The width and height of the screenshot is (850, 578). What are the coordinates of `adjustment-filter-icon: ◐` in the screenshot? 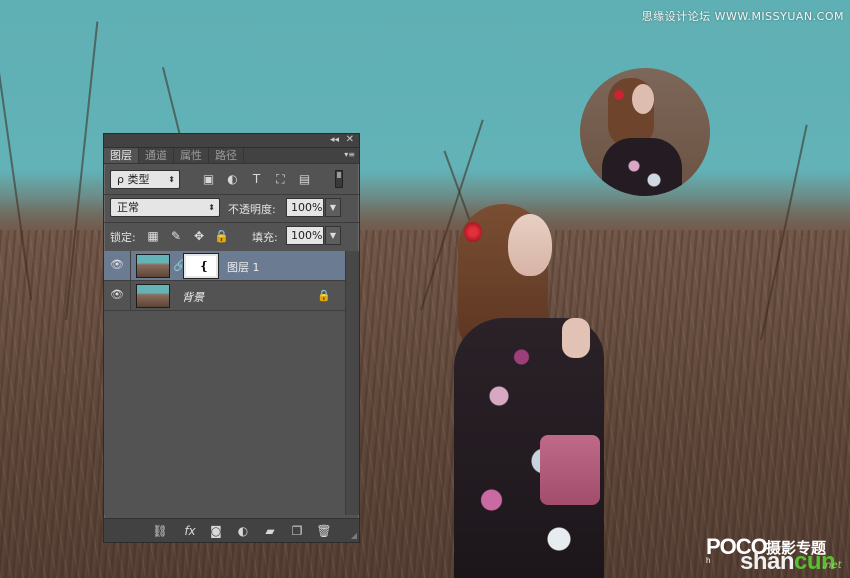 It's located at (232, 179).